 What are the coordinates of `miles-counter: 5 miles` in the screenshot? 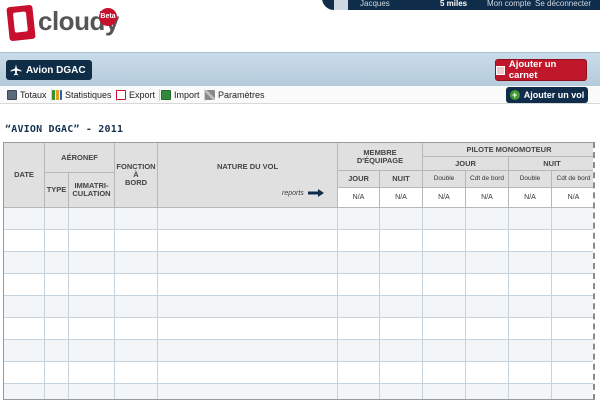 It's located at (454, 4).